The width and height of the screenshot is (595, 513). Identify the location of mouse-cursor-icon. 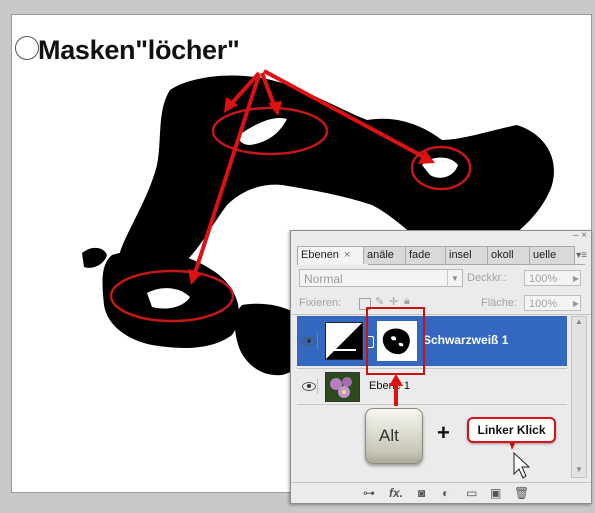
(522, 465).